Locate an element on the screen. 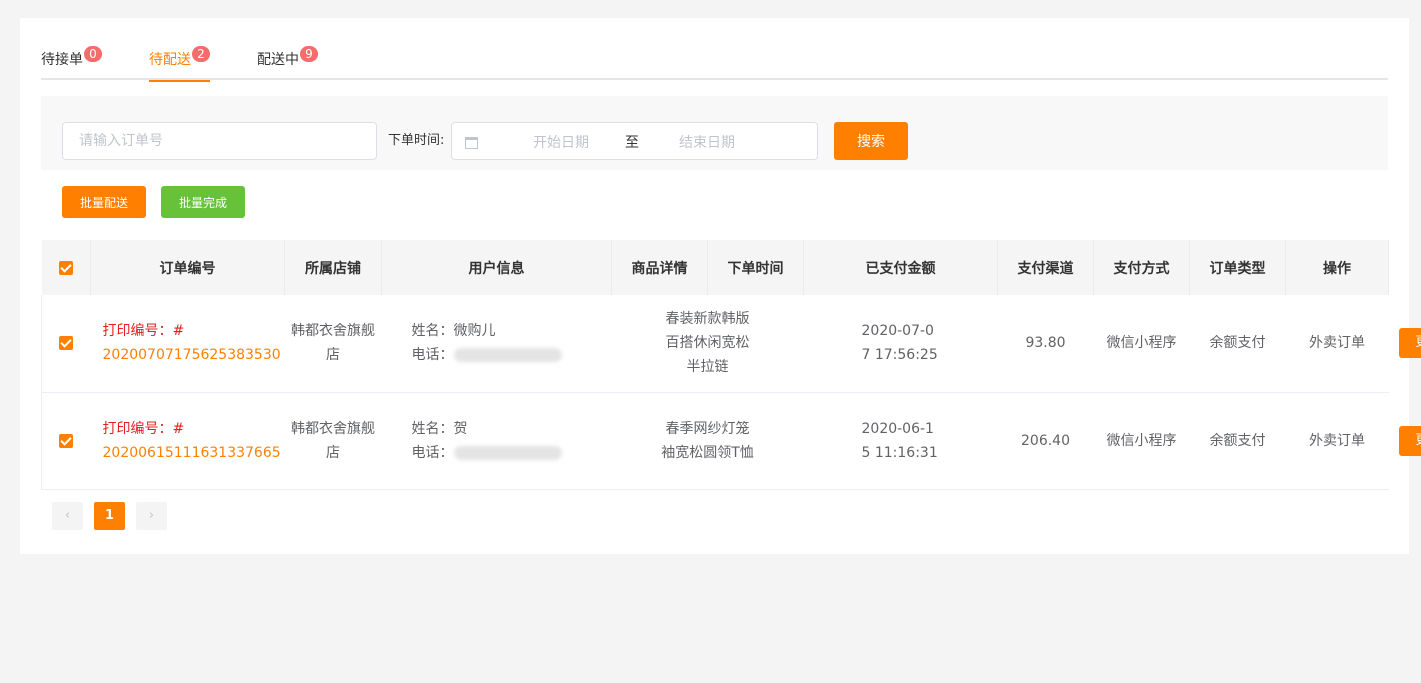 This screenshot has height=683, width=1421. user-info-cell: 姓名：微购儿 电话： is located at coordinates (496, 344).